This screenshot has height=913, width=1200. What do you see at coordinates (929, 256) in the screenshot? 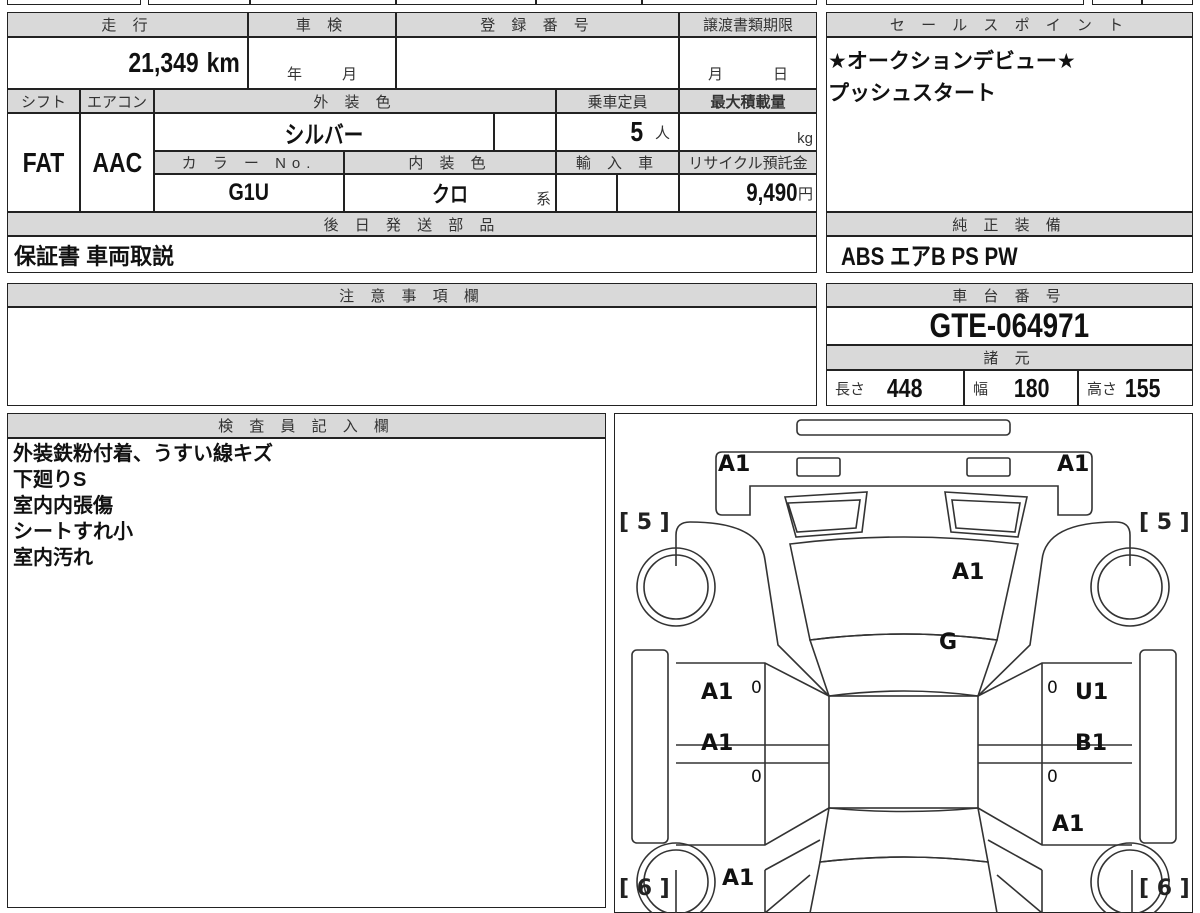
I see `equipment-text: ABS エアB PS PW` at bounding box center [929, 256].